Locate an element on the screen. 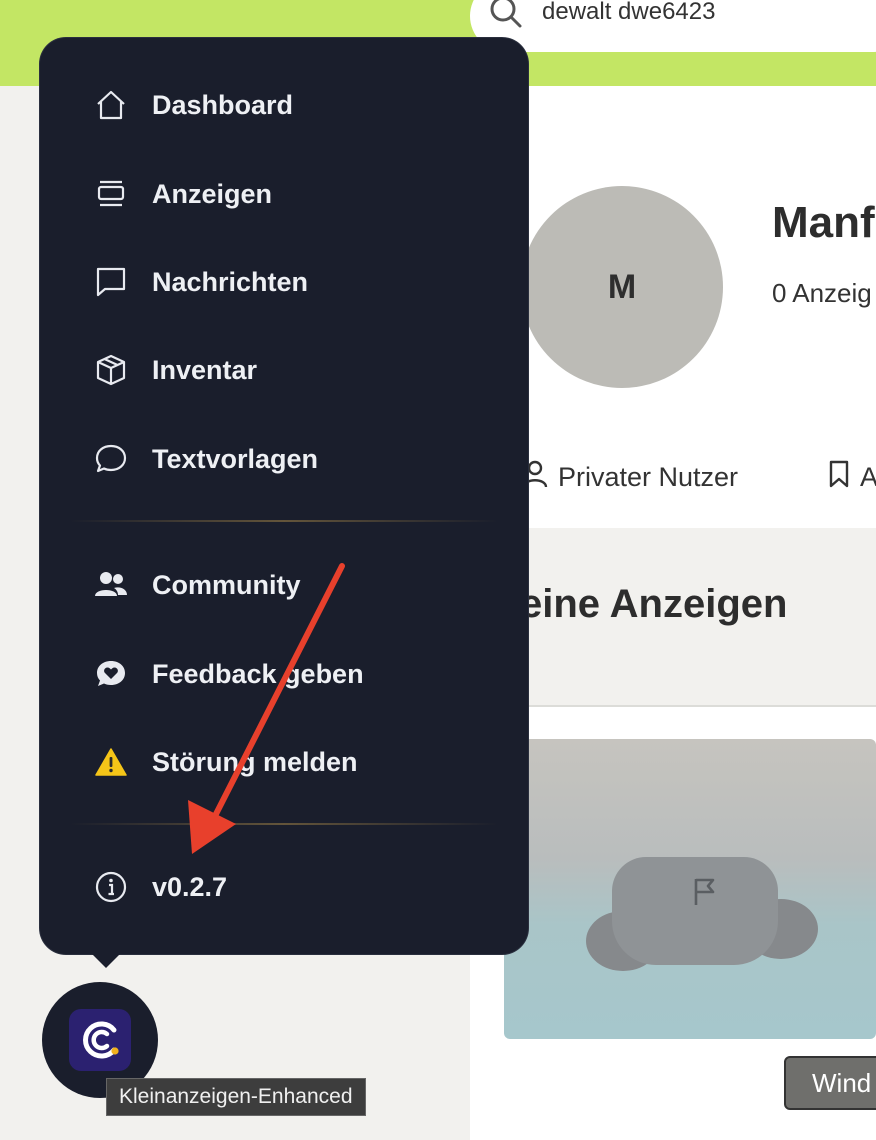 The height and width of the screenshot is (1140, 876). search-input: dewalt dwe6423 is located at coordinates (628, 13).